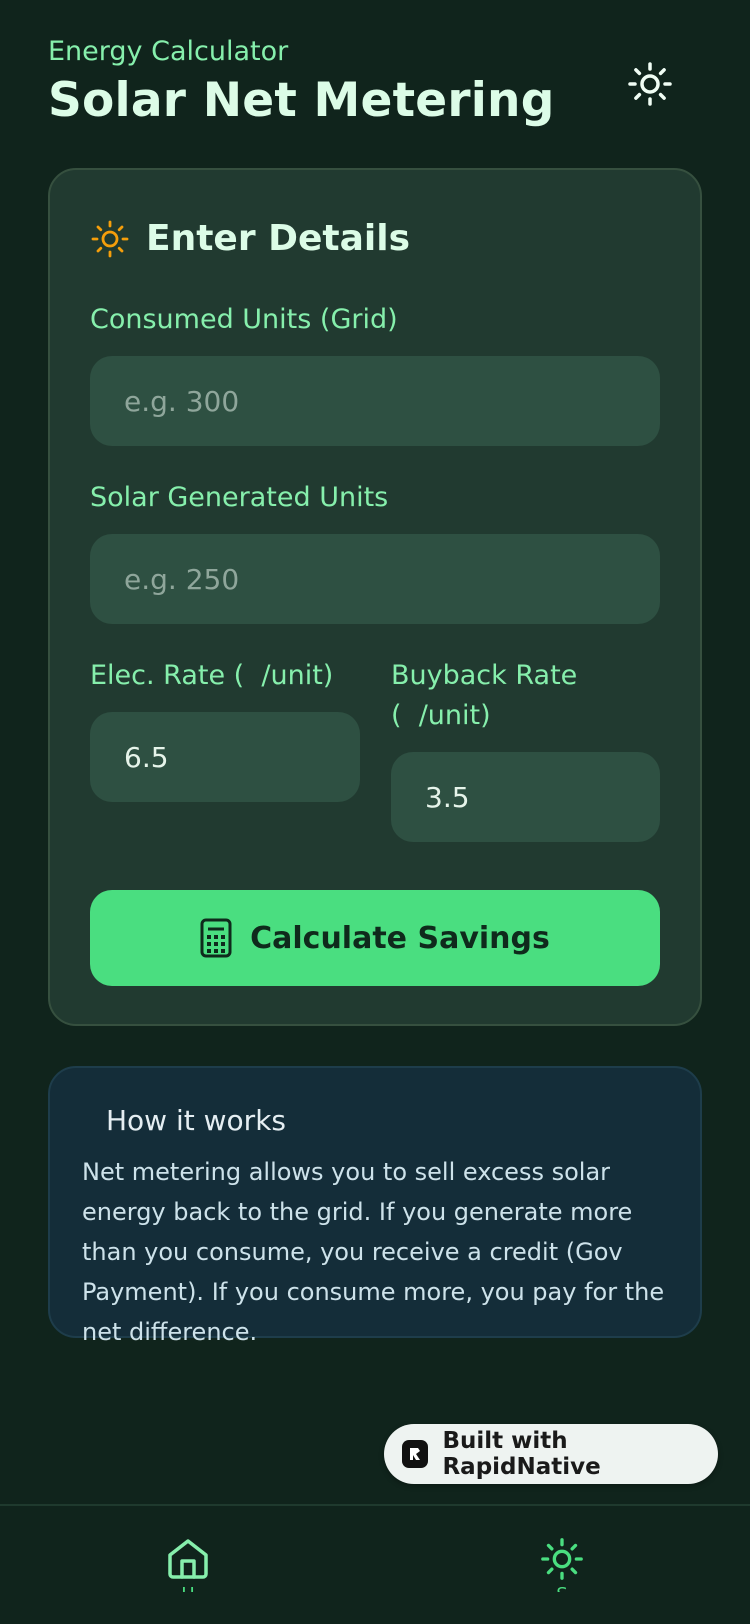 This screenshot has height=1624, width=750. Describe the element at coordinates (216, 938) in the screenshot. I see `calculator-icon` at that location.